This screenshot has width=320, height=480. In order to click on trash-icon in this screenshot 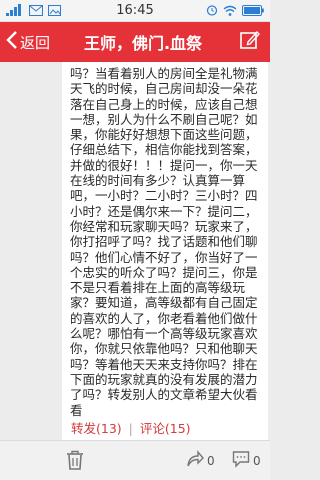, I will do `click(75, 462)`.